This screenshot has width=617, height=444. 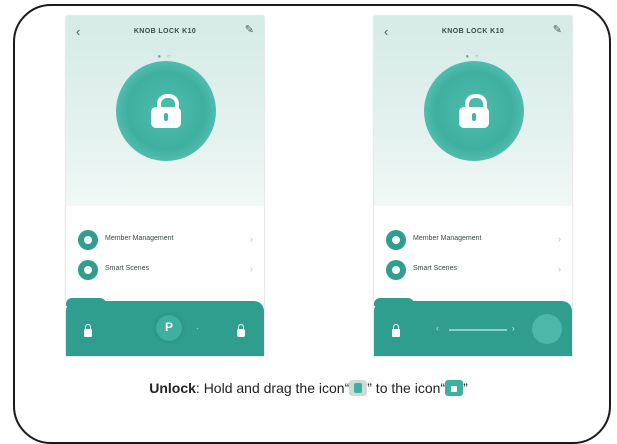 I want to click on caption-bold: Unlock, so click(x=172, y=388).